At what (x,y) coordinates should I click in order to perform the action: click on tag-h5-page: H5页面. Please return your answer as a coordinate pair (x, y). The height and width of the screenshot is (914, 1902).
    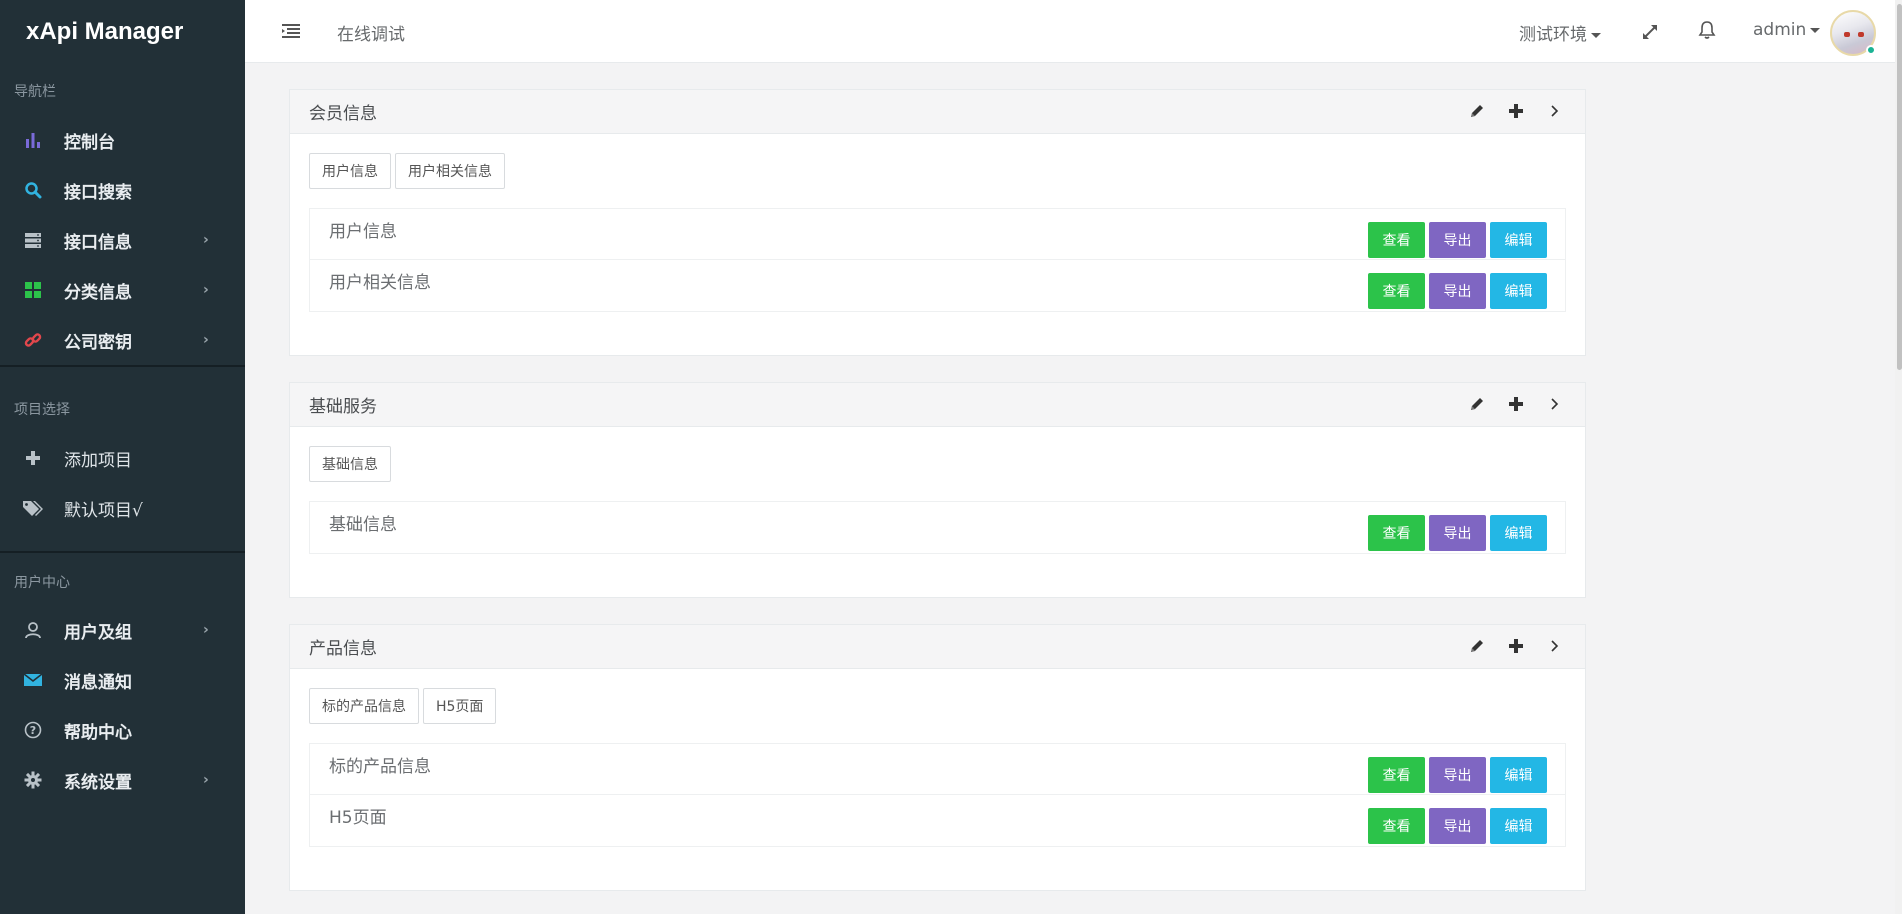
    Looking at the image, I should click on (460, 706).